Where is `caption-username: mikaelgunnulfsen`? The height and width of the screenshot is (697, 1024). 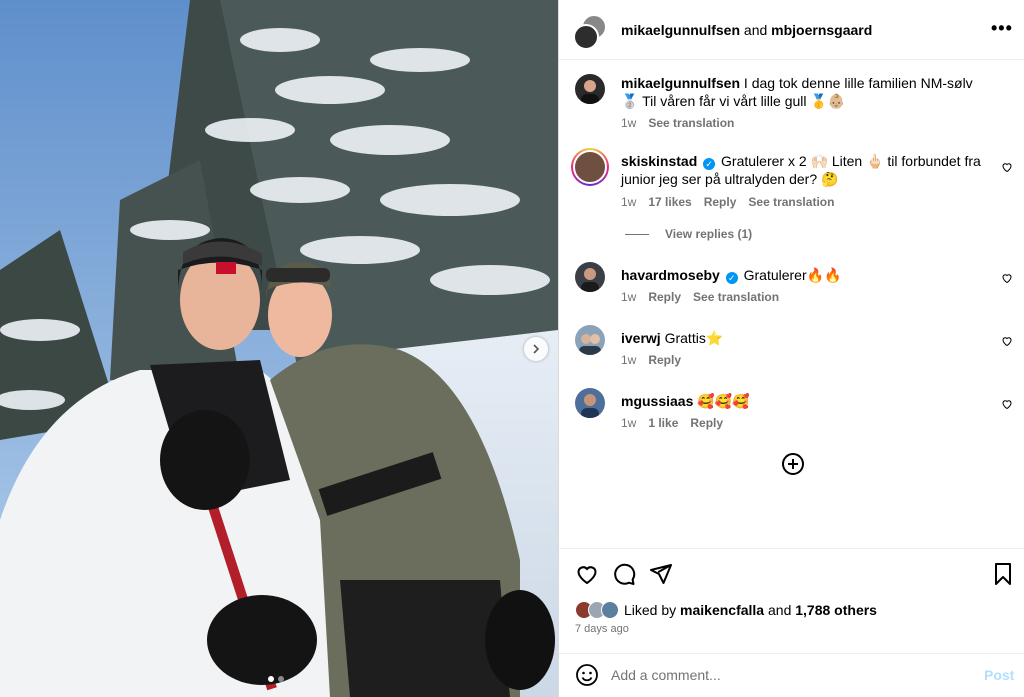
caption-username: mikaelgunnulfsen is located at coordinates (680, 83).